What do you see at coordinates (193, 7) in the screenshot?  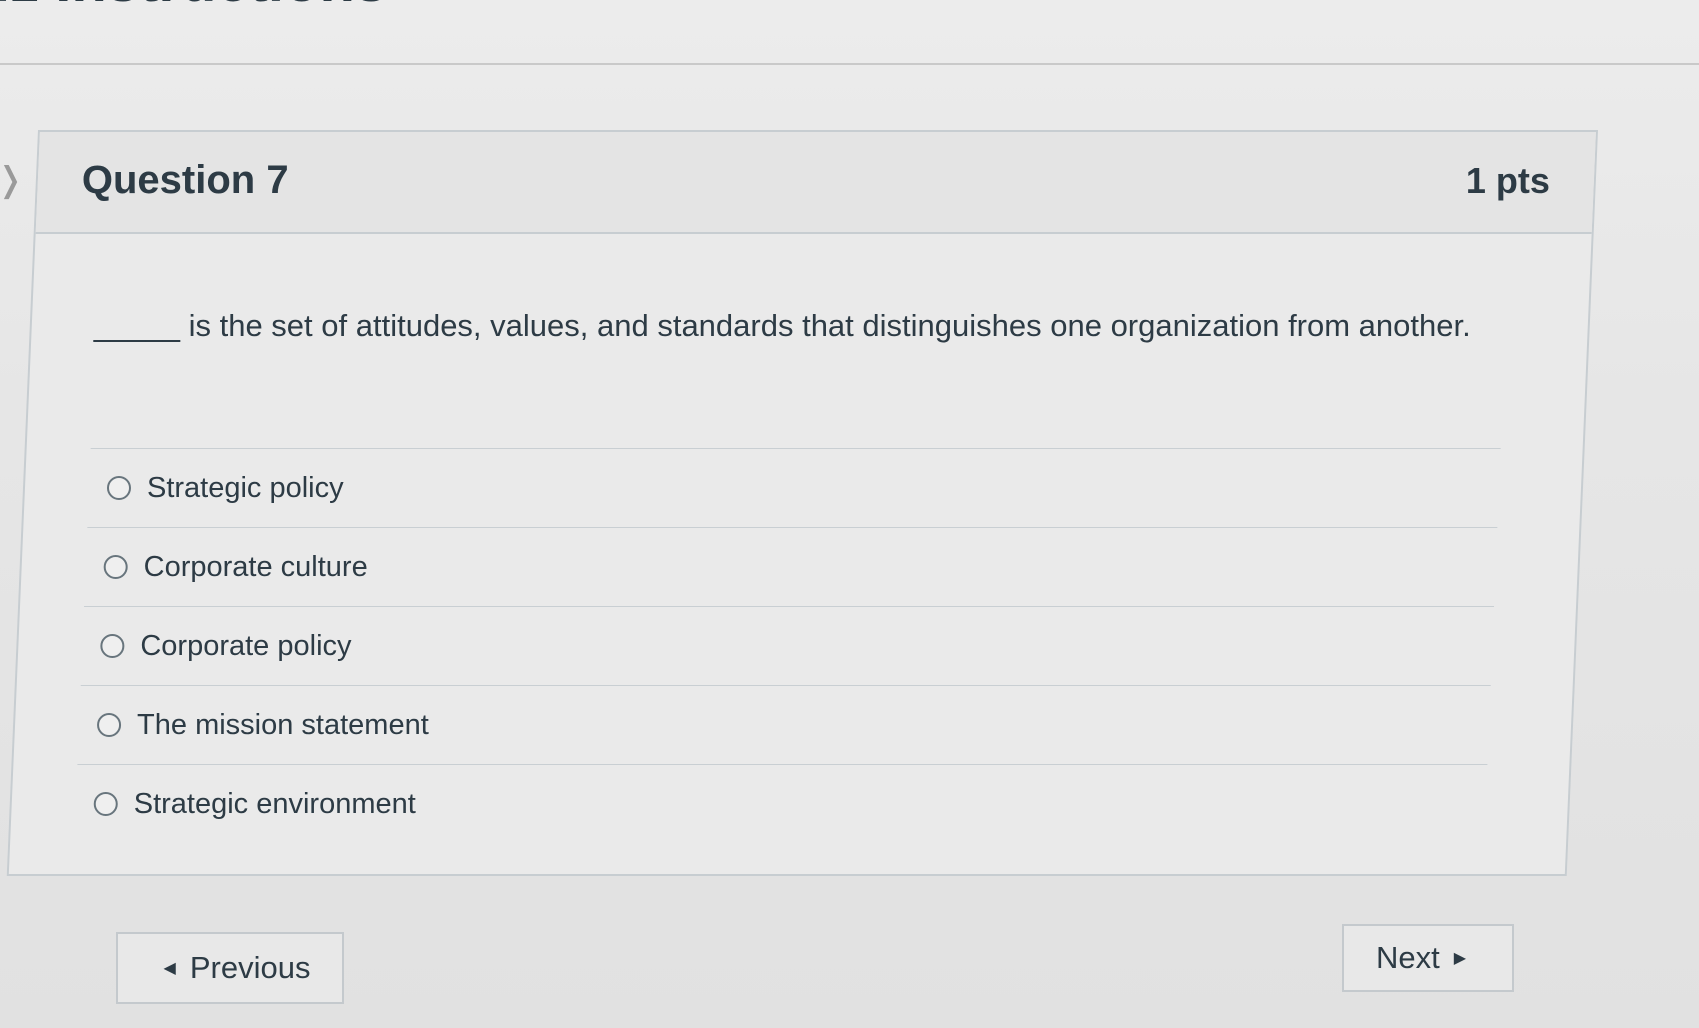 I see `page-title: iz Instructions` at bounding box center [193, 7].